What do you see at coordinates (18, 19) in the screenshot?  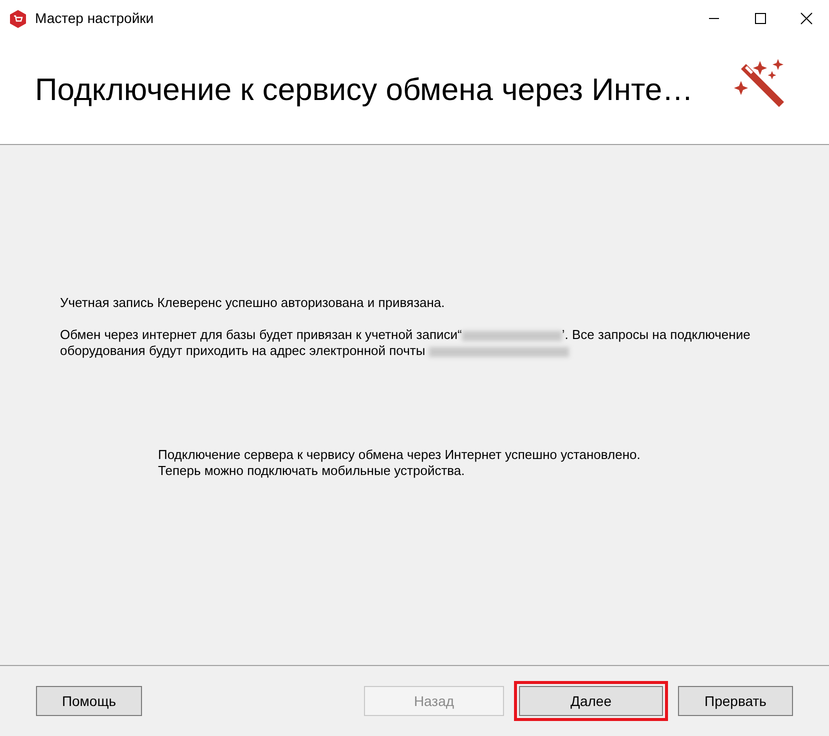 I see `app-logo-icon` at bounding box center [18, 19].